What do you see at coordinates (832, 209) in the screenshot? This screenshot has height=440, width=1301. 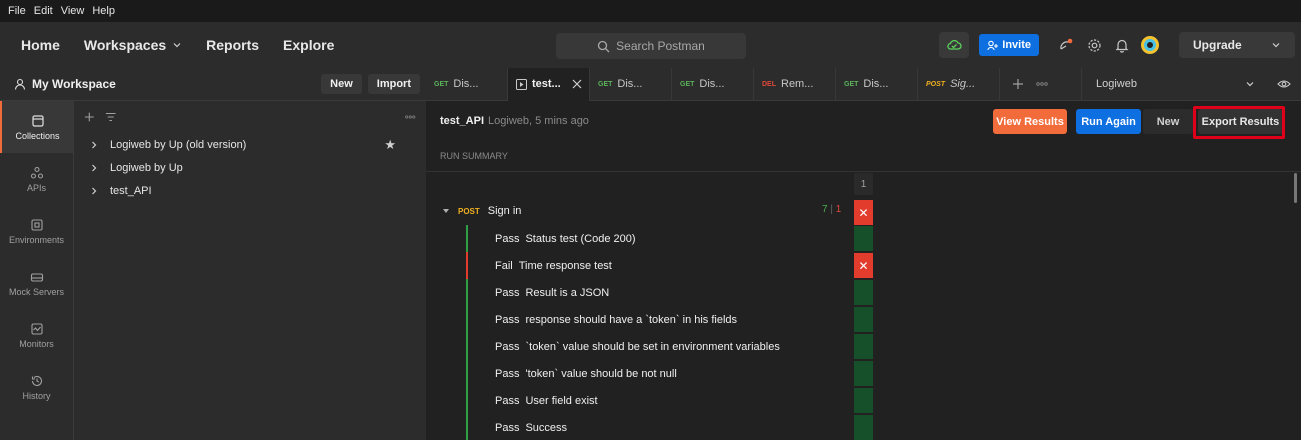 I see `request-counts: 7 | 1` at bounding box center [832, 209].